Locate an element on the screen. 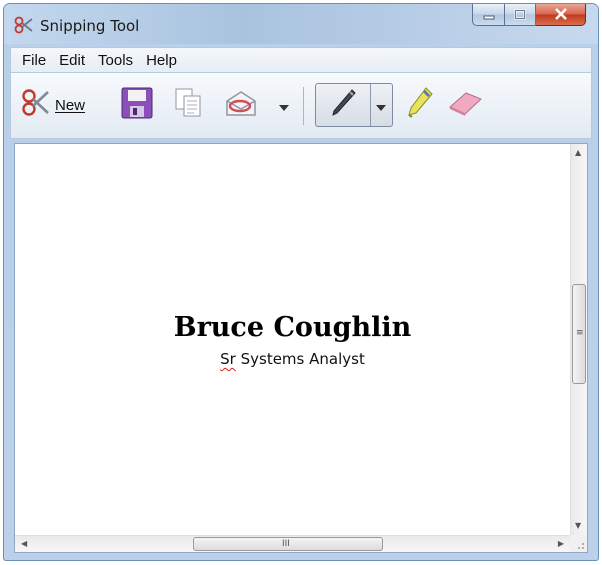 Image resolution: width=602 pixels, height=565 pixels. save-snip-button is located at coordinates (137, 105).